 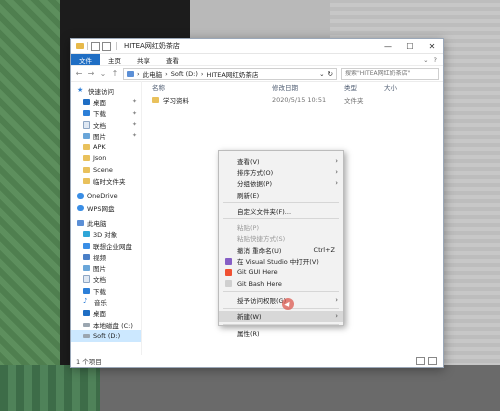 What do you see at coordinates (299, 100) in the screenshot?
I see `file-date: 2020/5/15 10:51` at bounding box center [299, 100].